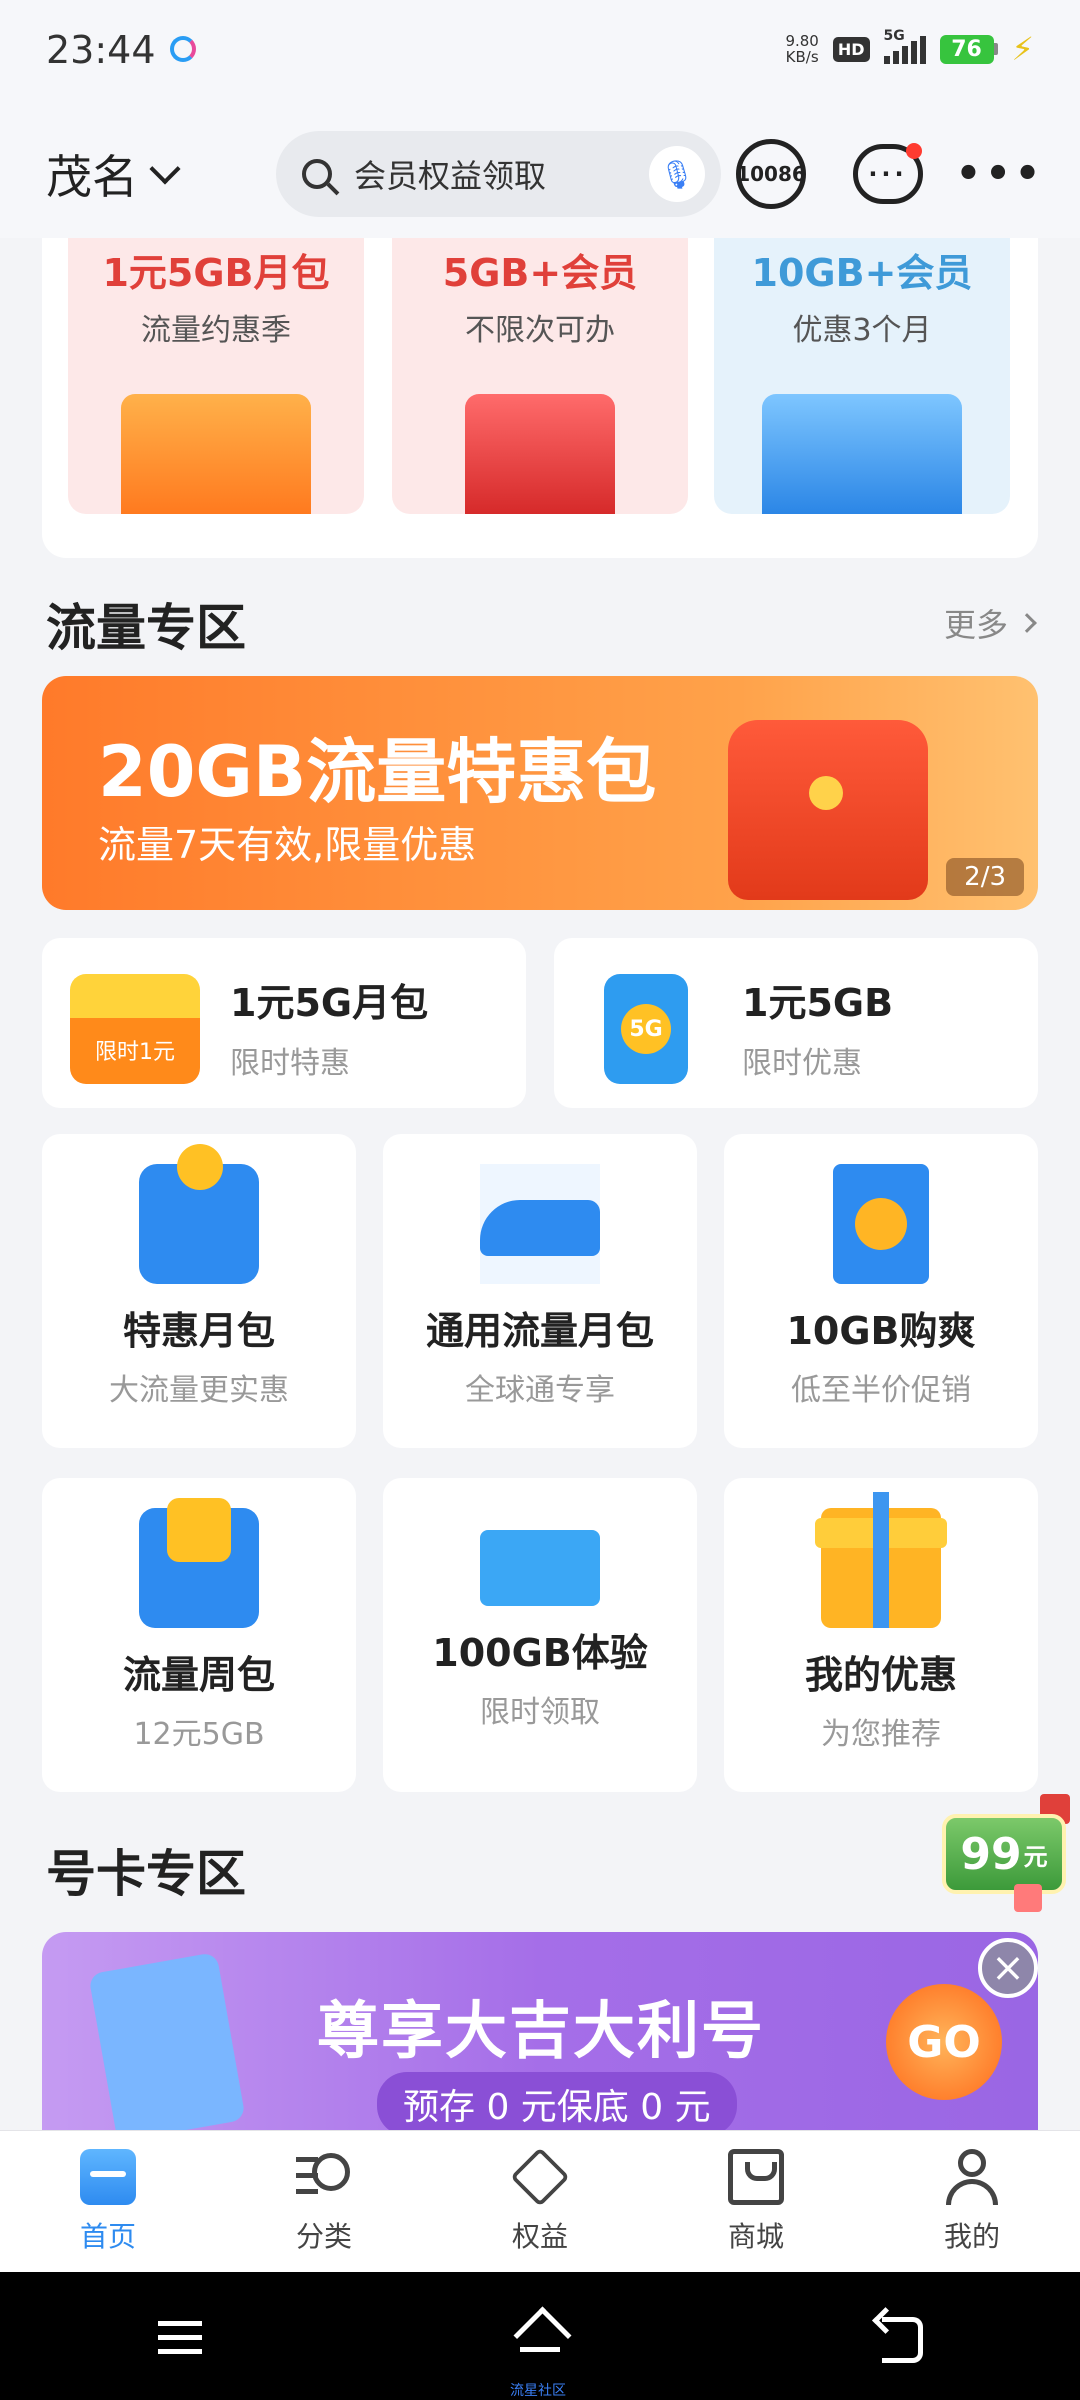 The height and width of the screenshot is (2400, 1080). I want to click on back-icon, so click(900, 2337).